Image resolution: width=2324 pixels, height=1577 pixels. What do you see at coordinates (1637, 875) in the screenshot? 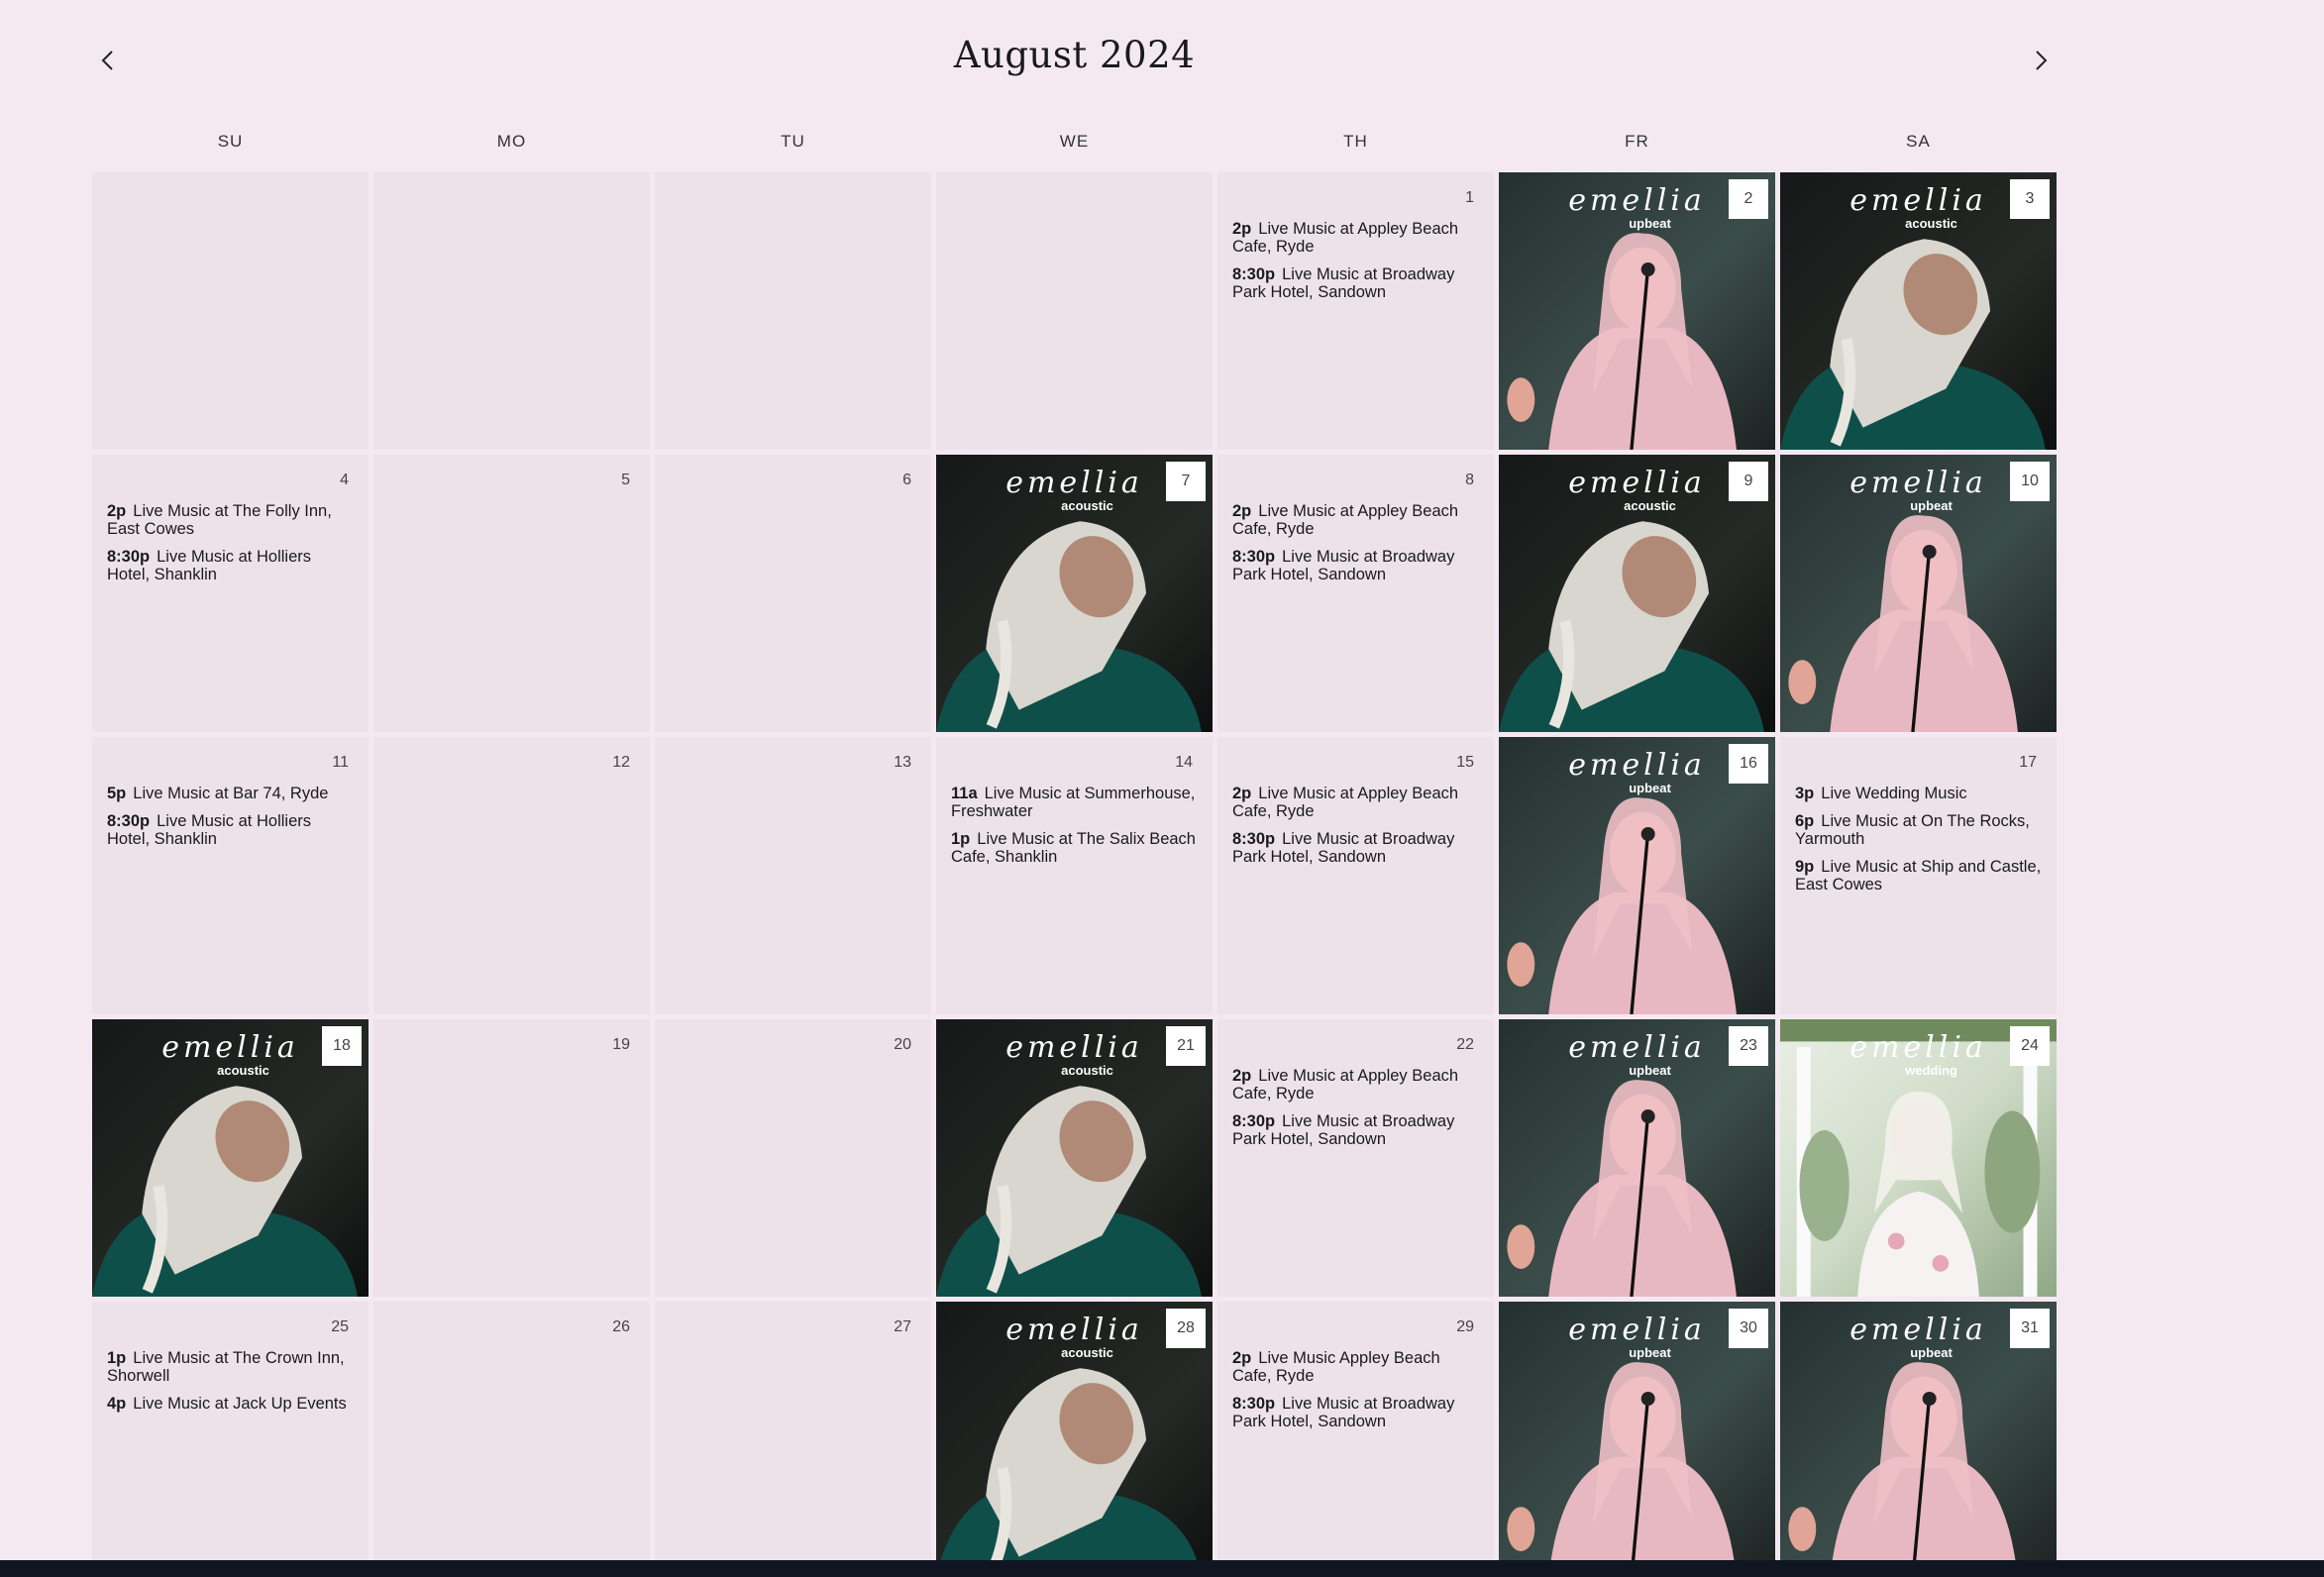
I see `day-cell: emellia upbeat 16` at bounding box center [1637, 875].